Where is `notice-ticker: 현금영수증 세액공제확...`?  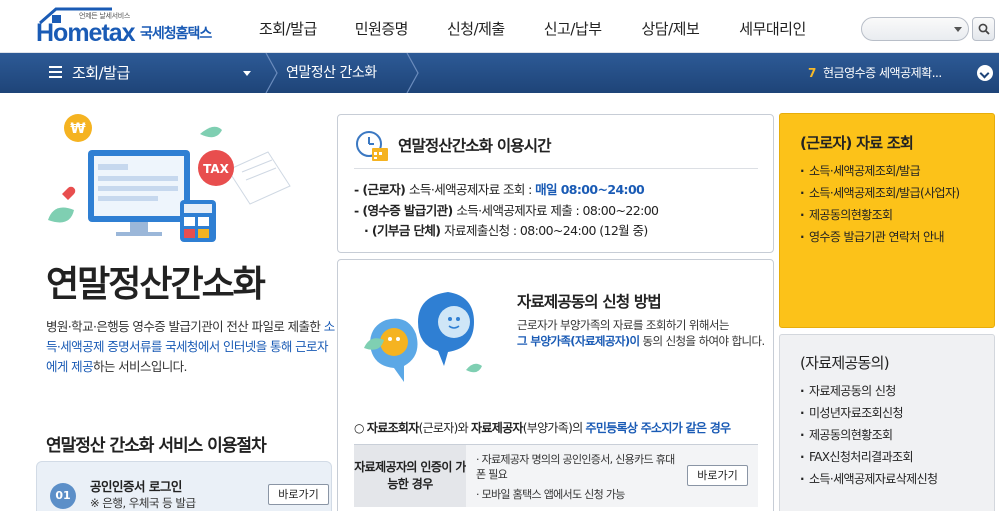
notice-ticker: 현금영수증 세액공제확... is located at coordinates (882, 73).